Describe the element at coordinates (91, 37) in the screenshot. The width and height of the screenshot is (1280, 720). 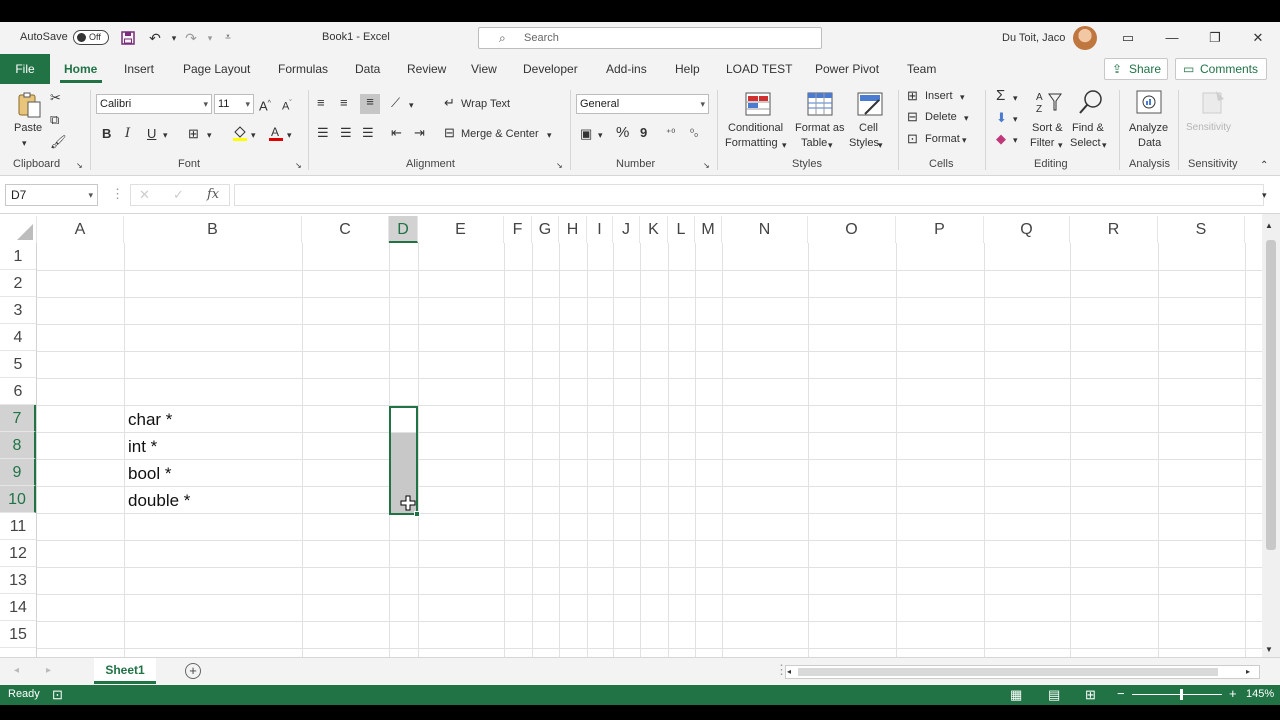
I see `autosave-toggle: Off` at that location.